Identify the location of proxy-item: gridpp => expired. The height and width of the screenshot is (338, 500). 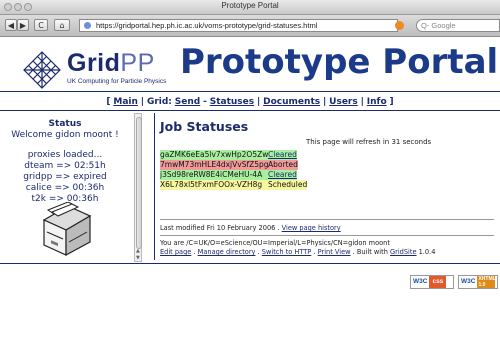
(65, 177).